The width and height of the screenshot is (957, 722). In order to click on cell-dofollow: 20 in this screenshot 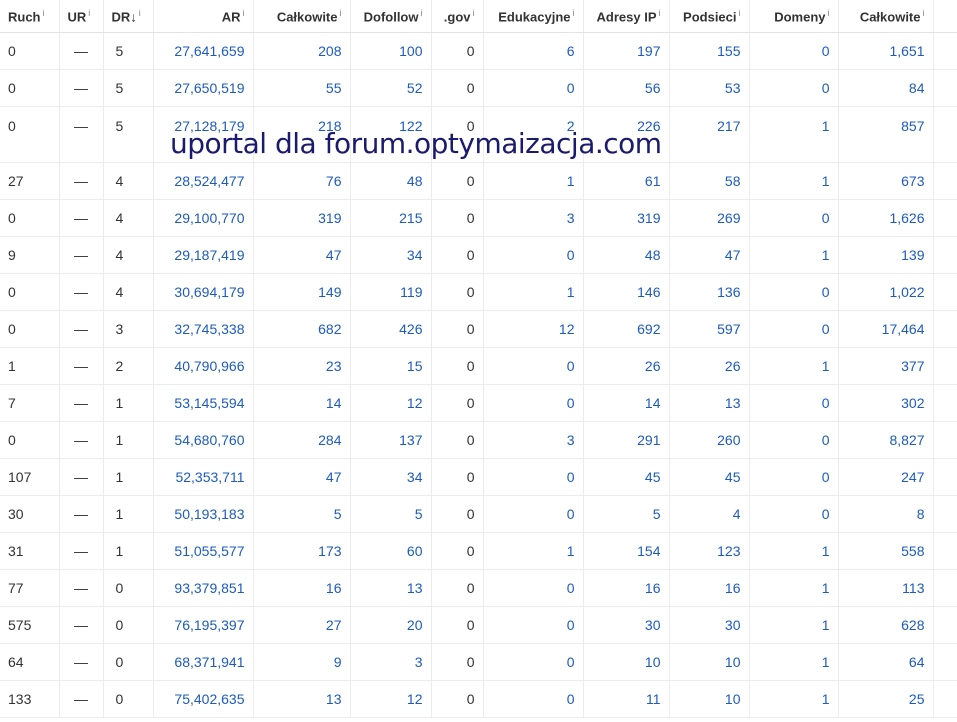, I will do `click(391, 625)`.